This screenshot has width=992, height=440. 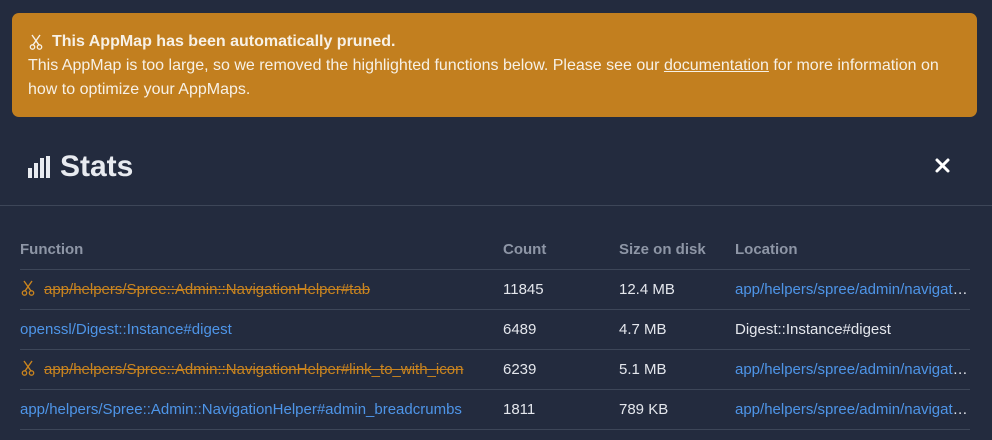 What do you see at coordinates (561, 369) in the screenshot?
I see `count-cell: 6239` at bounding box center [561, 369].